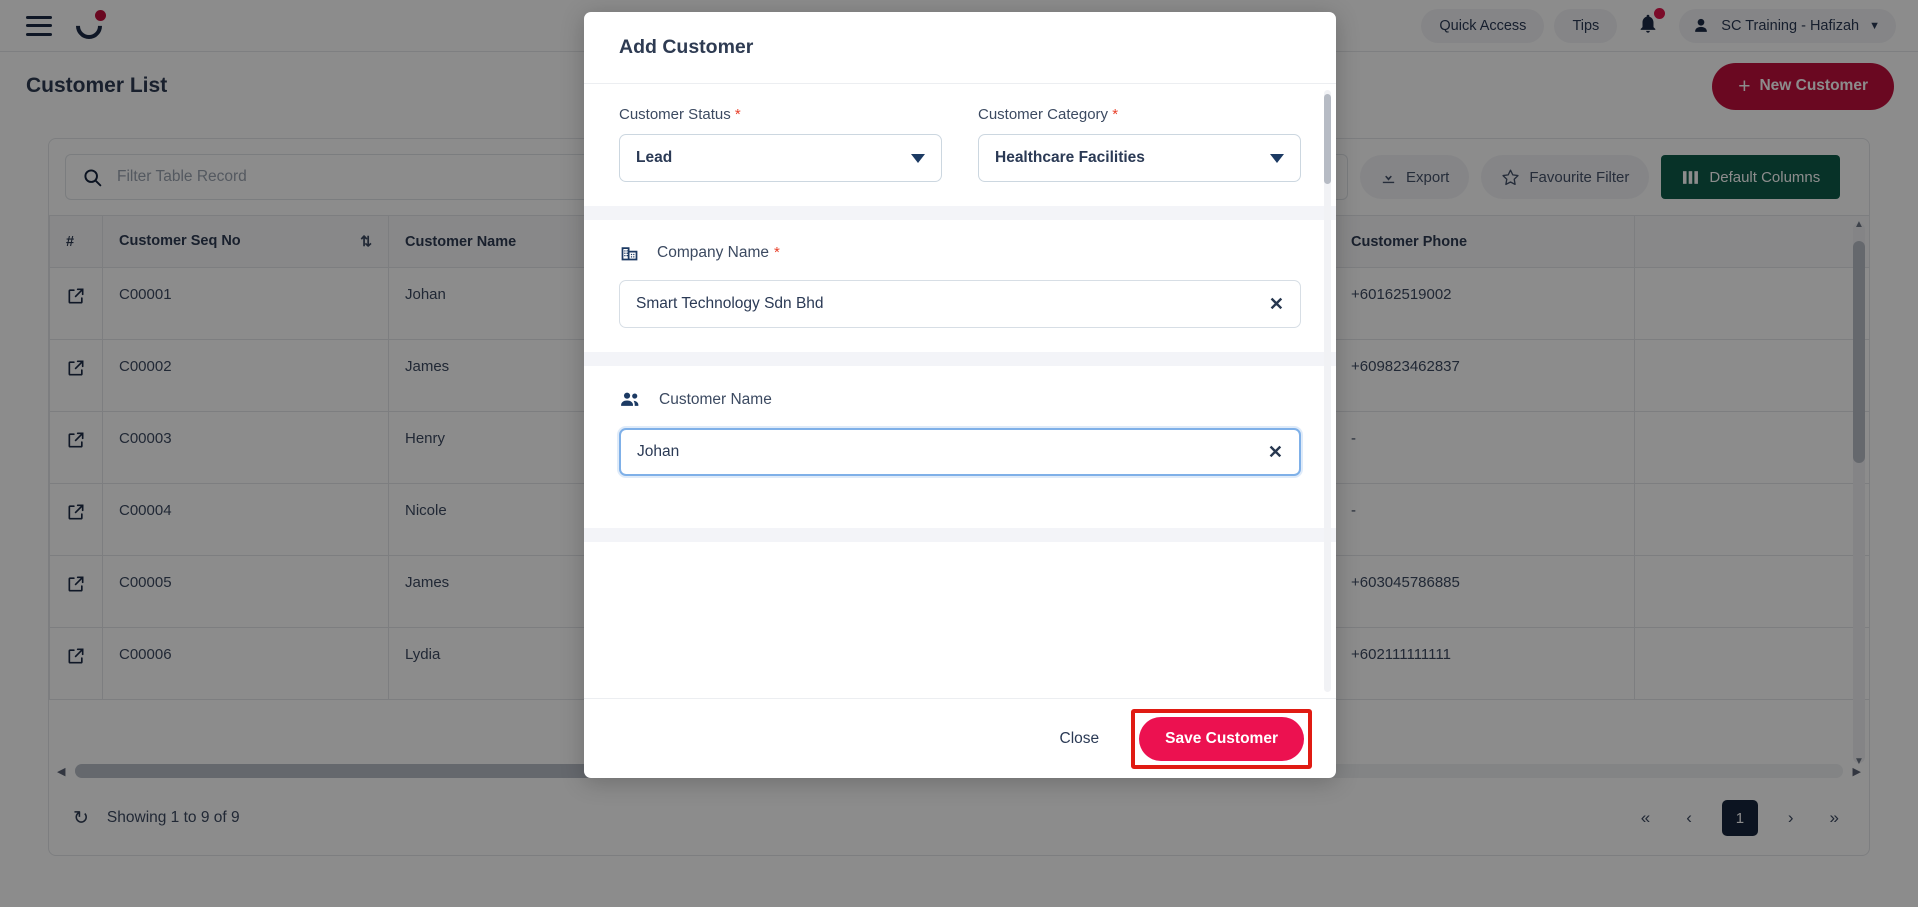 The width and height of the screenshot is (1918, 907). Describe the element at coordinates (1275, 452) in the screenshot. I see `clear-customer-name-icon: ✕` at that location.